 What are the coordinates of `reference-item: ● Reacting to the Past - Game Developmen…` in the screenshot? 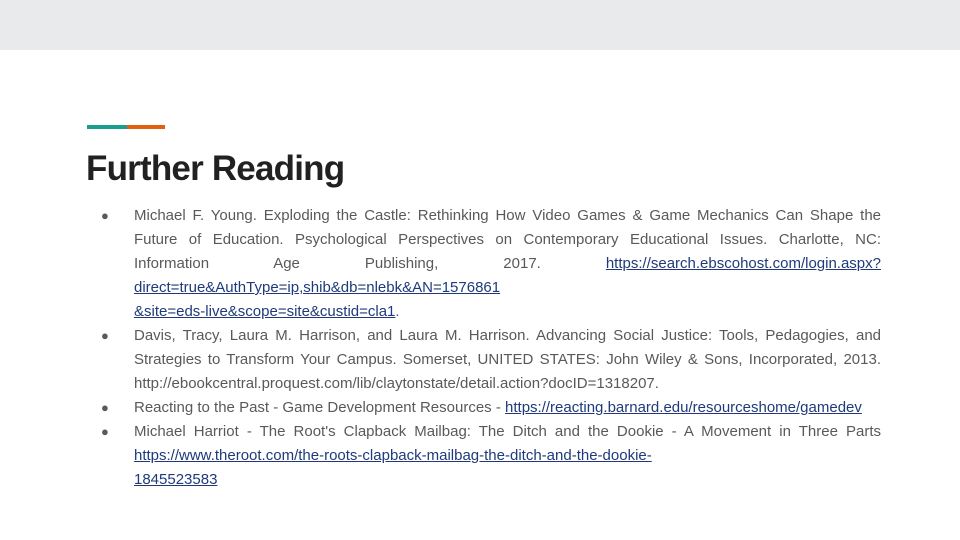 It's located at (491, 408).